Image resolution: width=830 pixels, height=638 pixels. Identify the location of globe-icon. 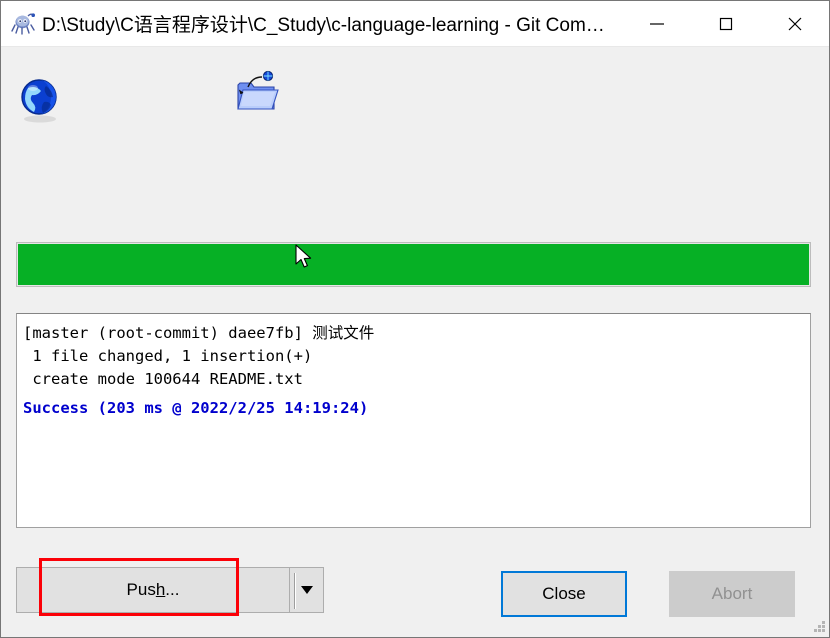
(40, 100).